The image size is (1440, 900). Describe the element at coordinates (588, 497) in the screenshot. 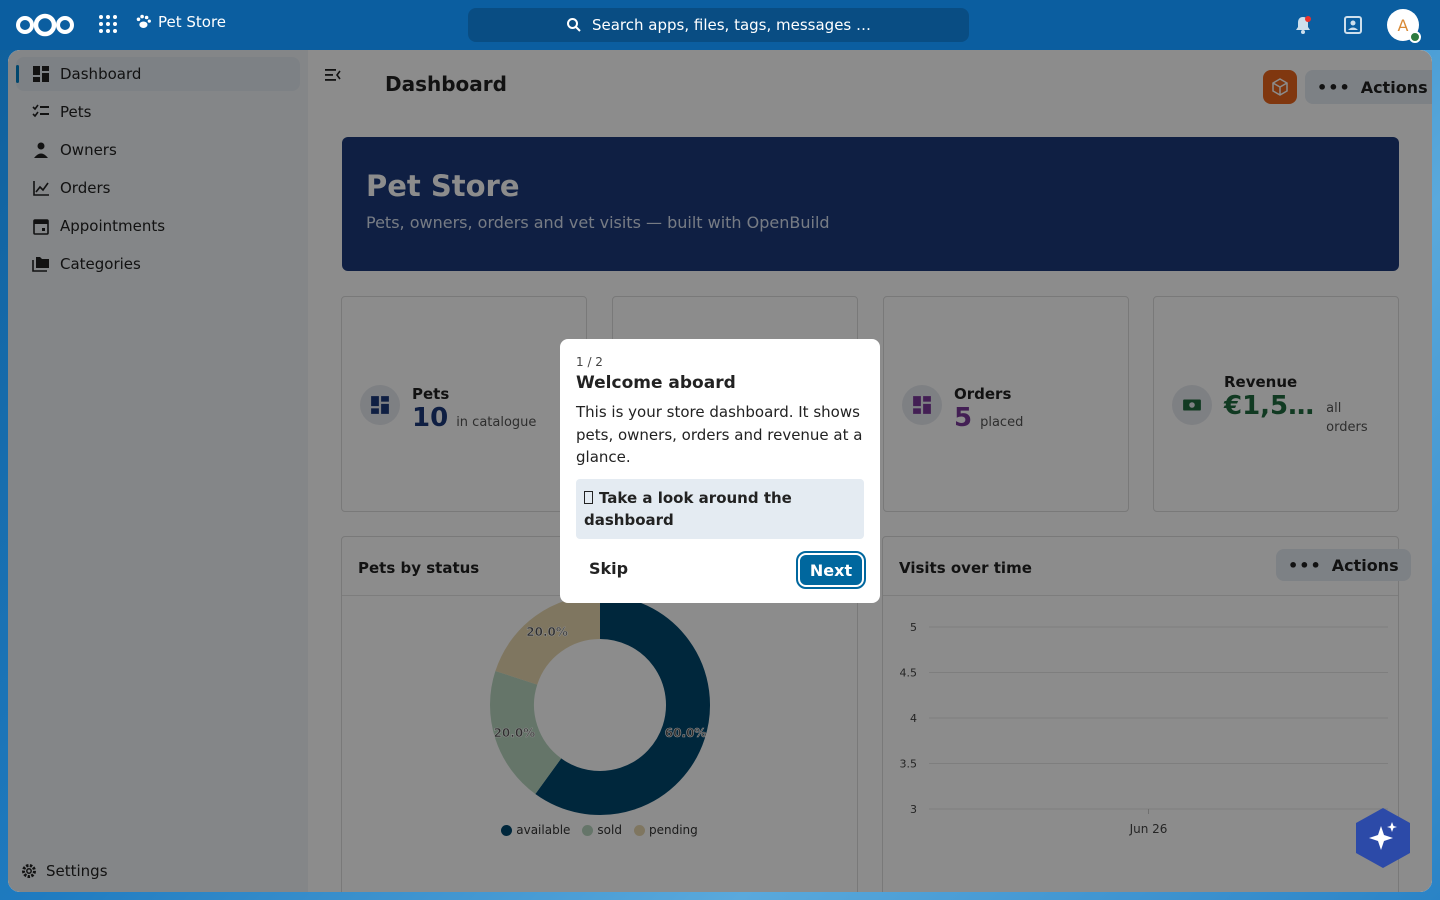

I see `hint-glyph-icon` at that location.